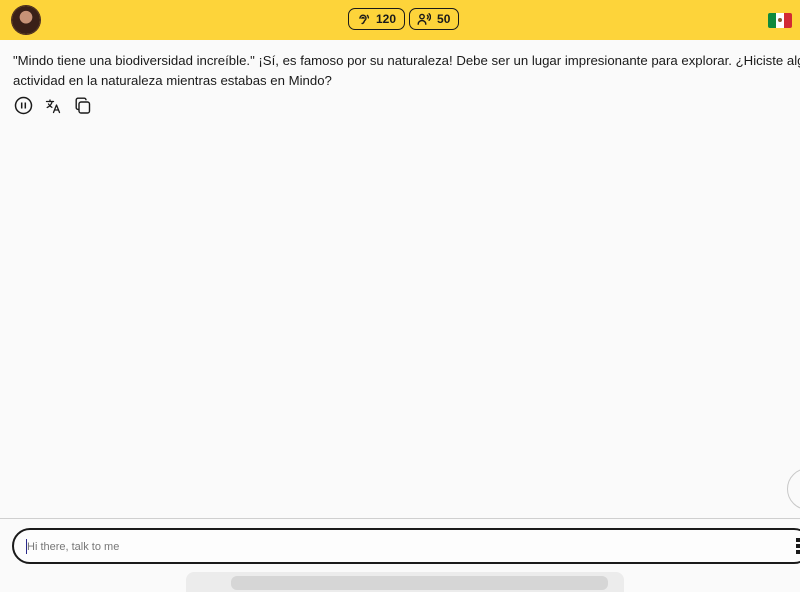 This screenshot has width=800, height=592. I want to click on top-bar: 120 50, so click(400, 20).